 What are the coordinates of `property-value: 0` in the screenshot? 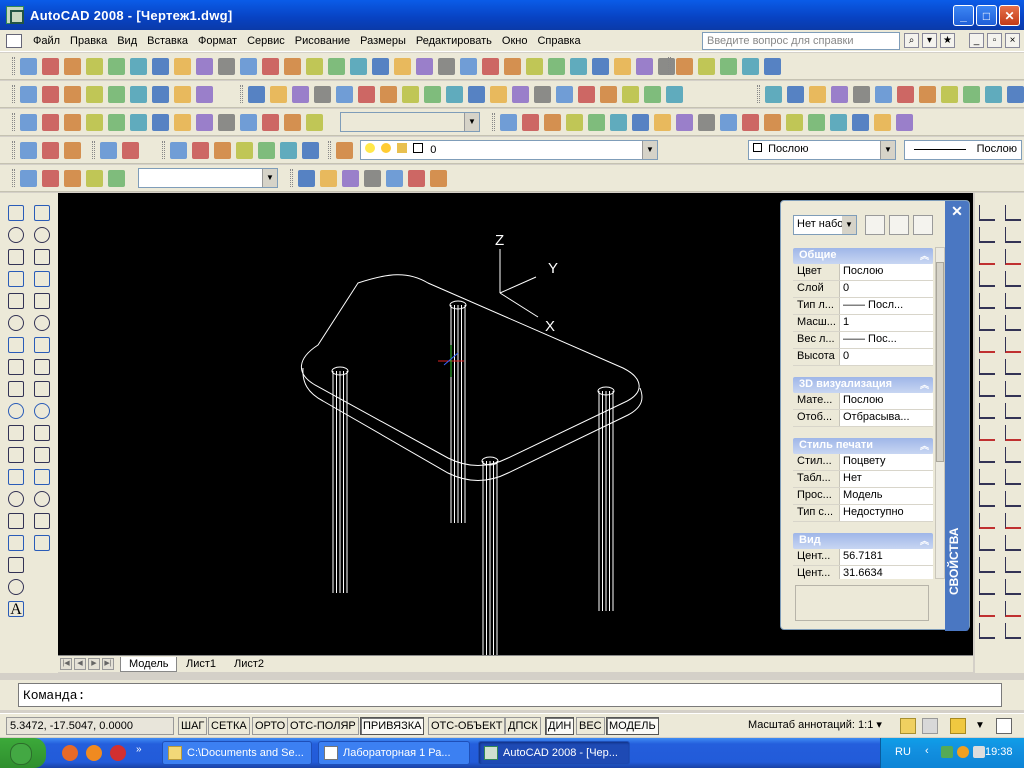 It's located at (886, 289).